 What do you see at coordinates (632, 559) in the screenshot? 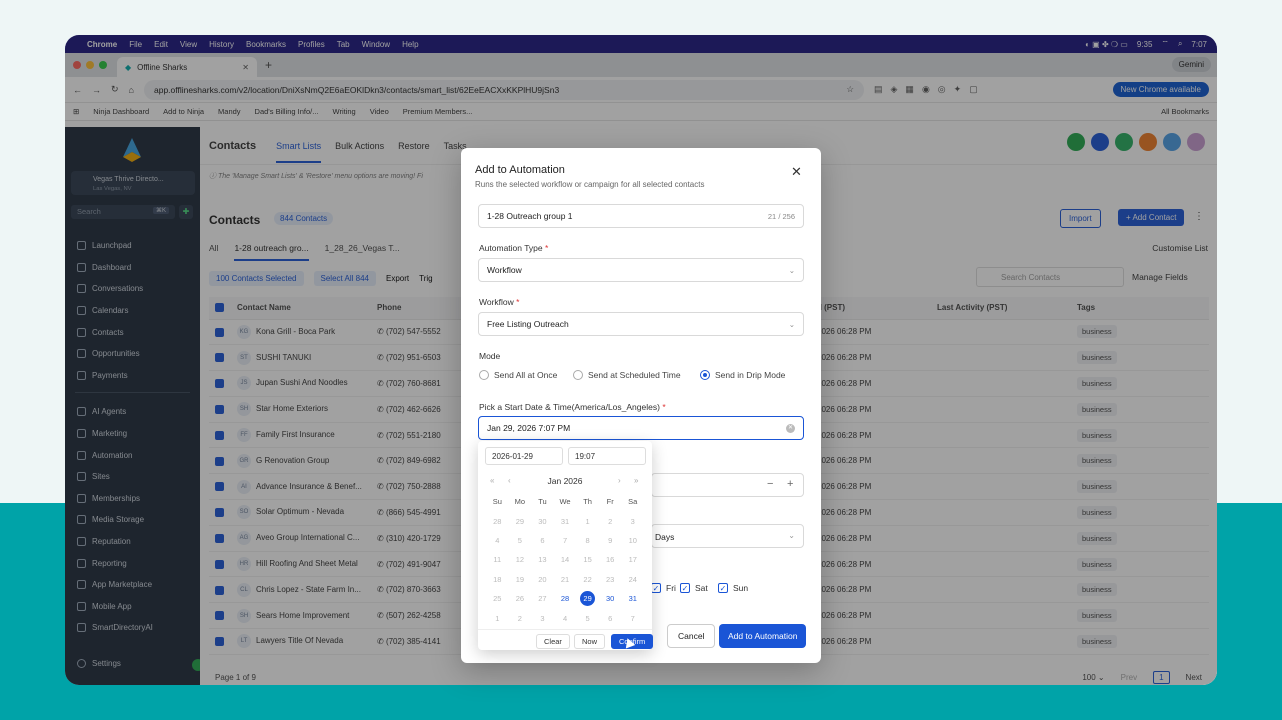
I see `calendar-day: 17` at bounding box center [632, 559].